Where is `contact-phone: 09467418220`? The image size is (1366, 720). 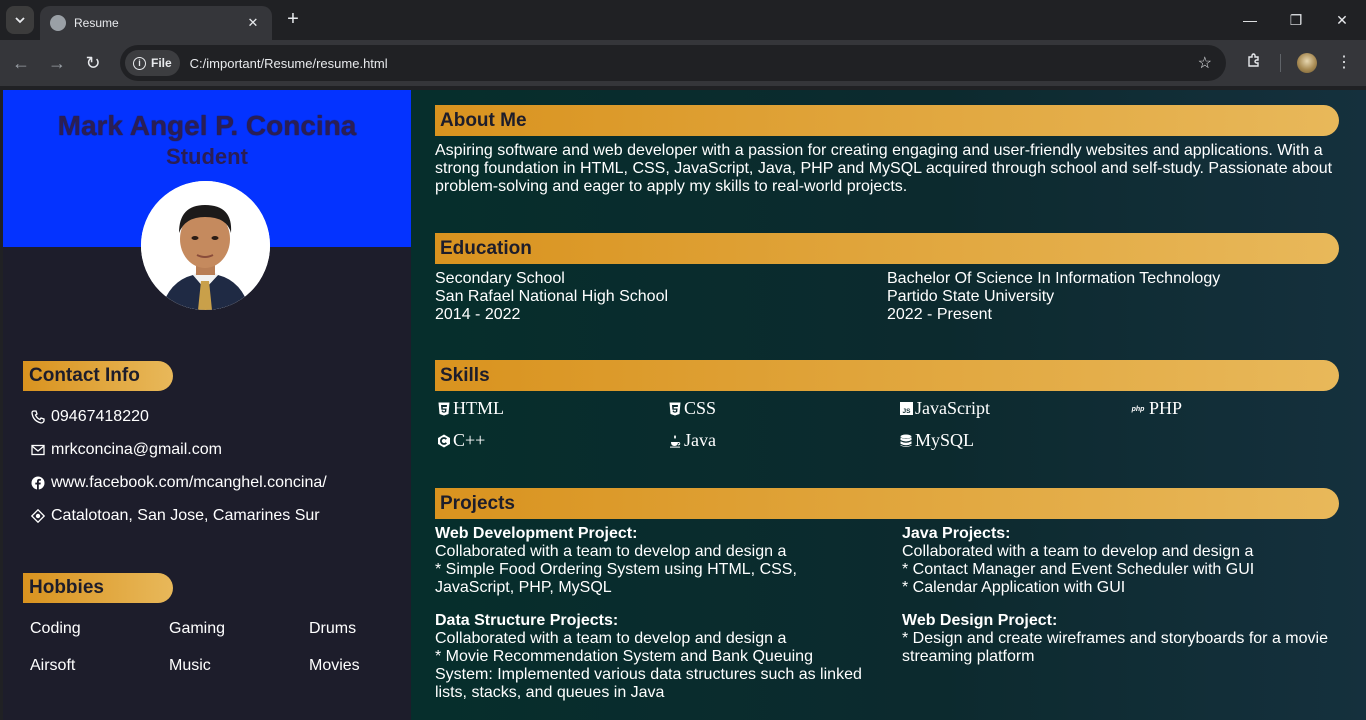 contact-phone: 09467418220 is located at coordinates (89, 417).